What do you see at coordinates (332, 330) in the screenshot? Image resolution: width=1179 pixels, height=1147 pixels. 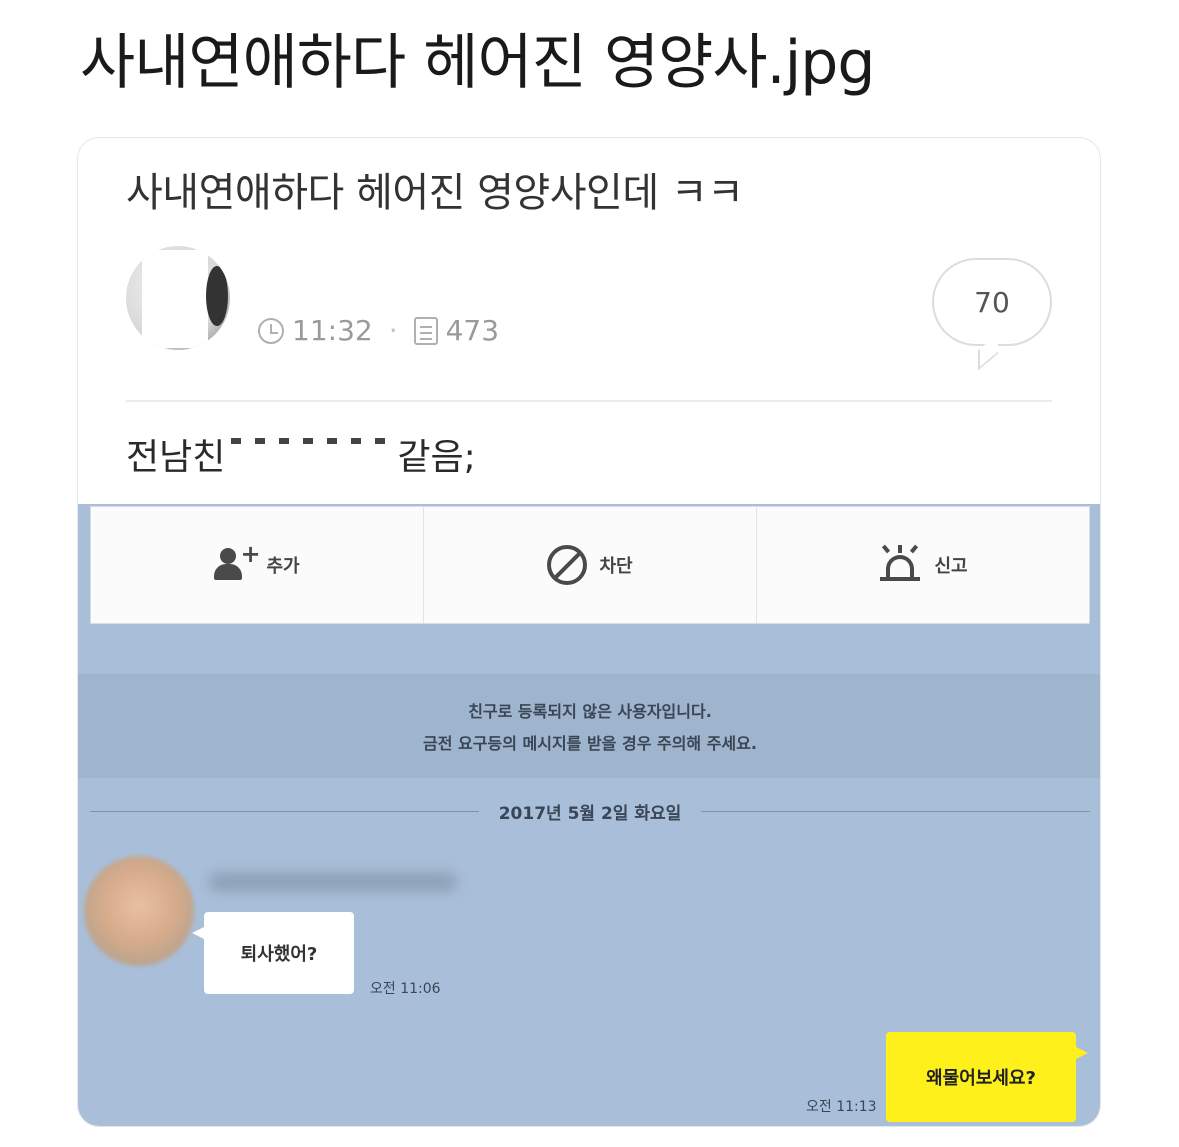 I see `post-time: 11:32` at bounding box center [332, 330].